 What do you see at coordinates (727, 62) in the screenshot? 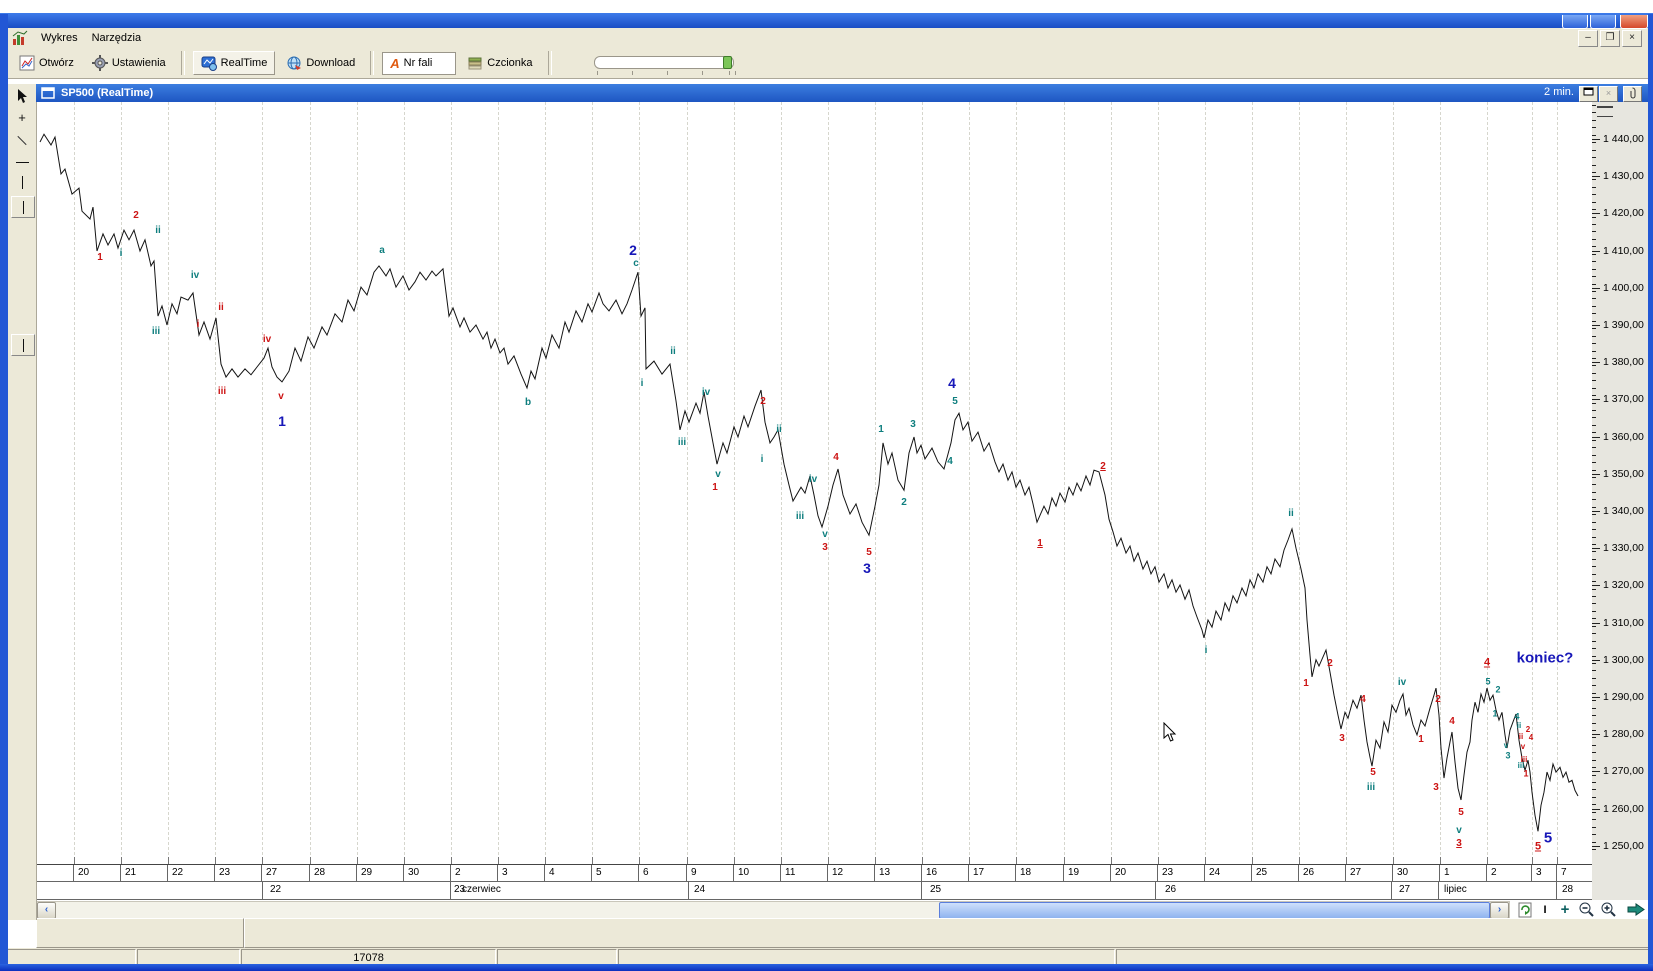
I see `zoom-slider-thumb` at bounding box center [727, 62].